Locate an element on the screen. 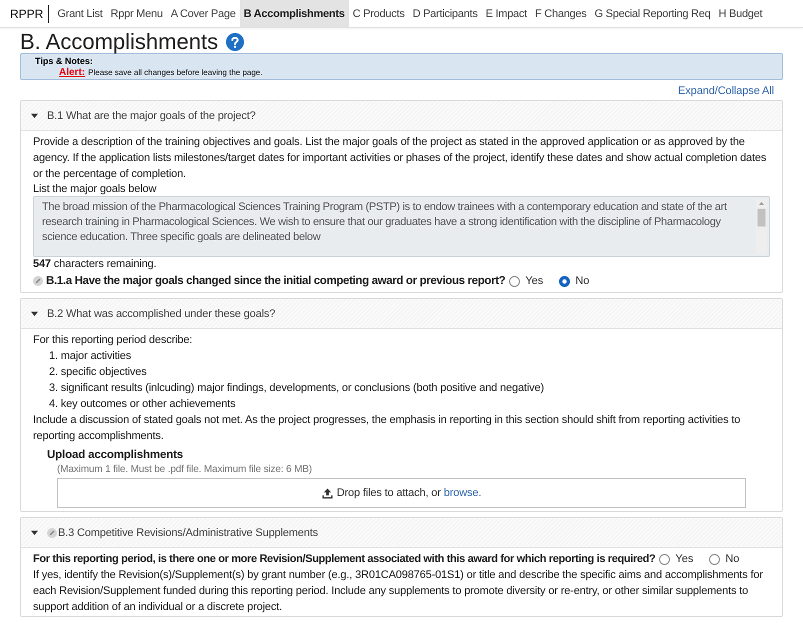 The image size is (803, 623). nav-tab: A Cover Page is located at coordinates (203, 13).